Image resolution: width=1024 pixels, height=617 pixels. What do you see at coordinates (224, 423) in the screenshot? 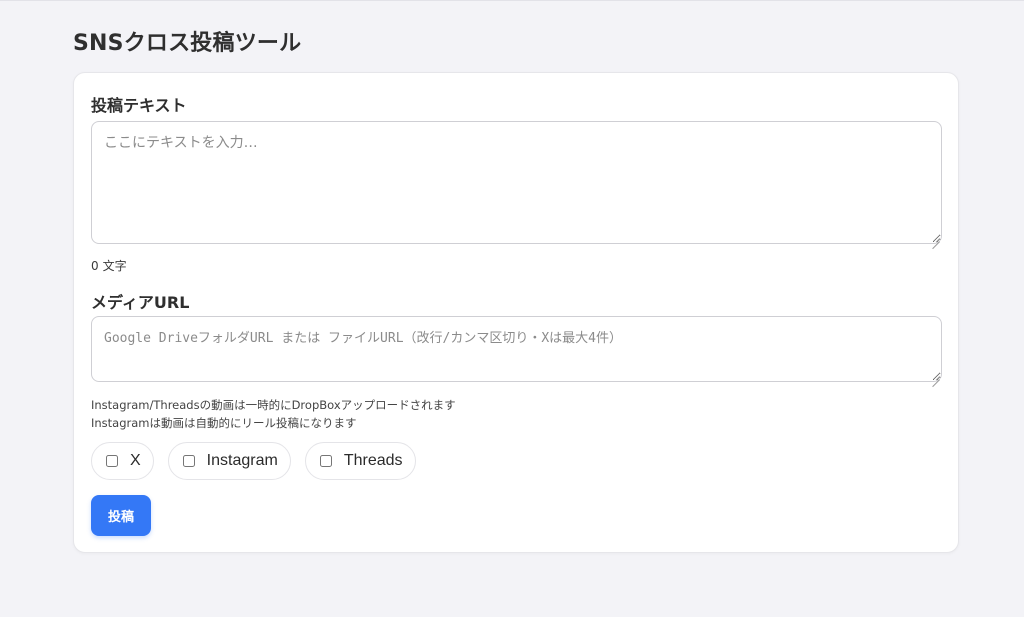
I see `media-note-reels: Instagramは動画は自動的にリール投稿になります` at bounding box center [224, 423].